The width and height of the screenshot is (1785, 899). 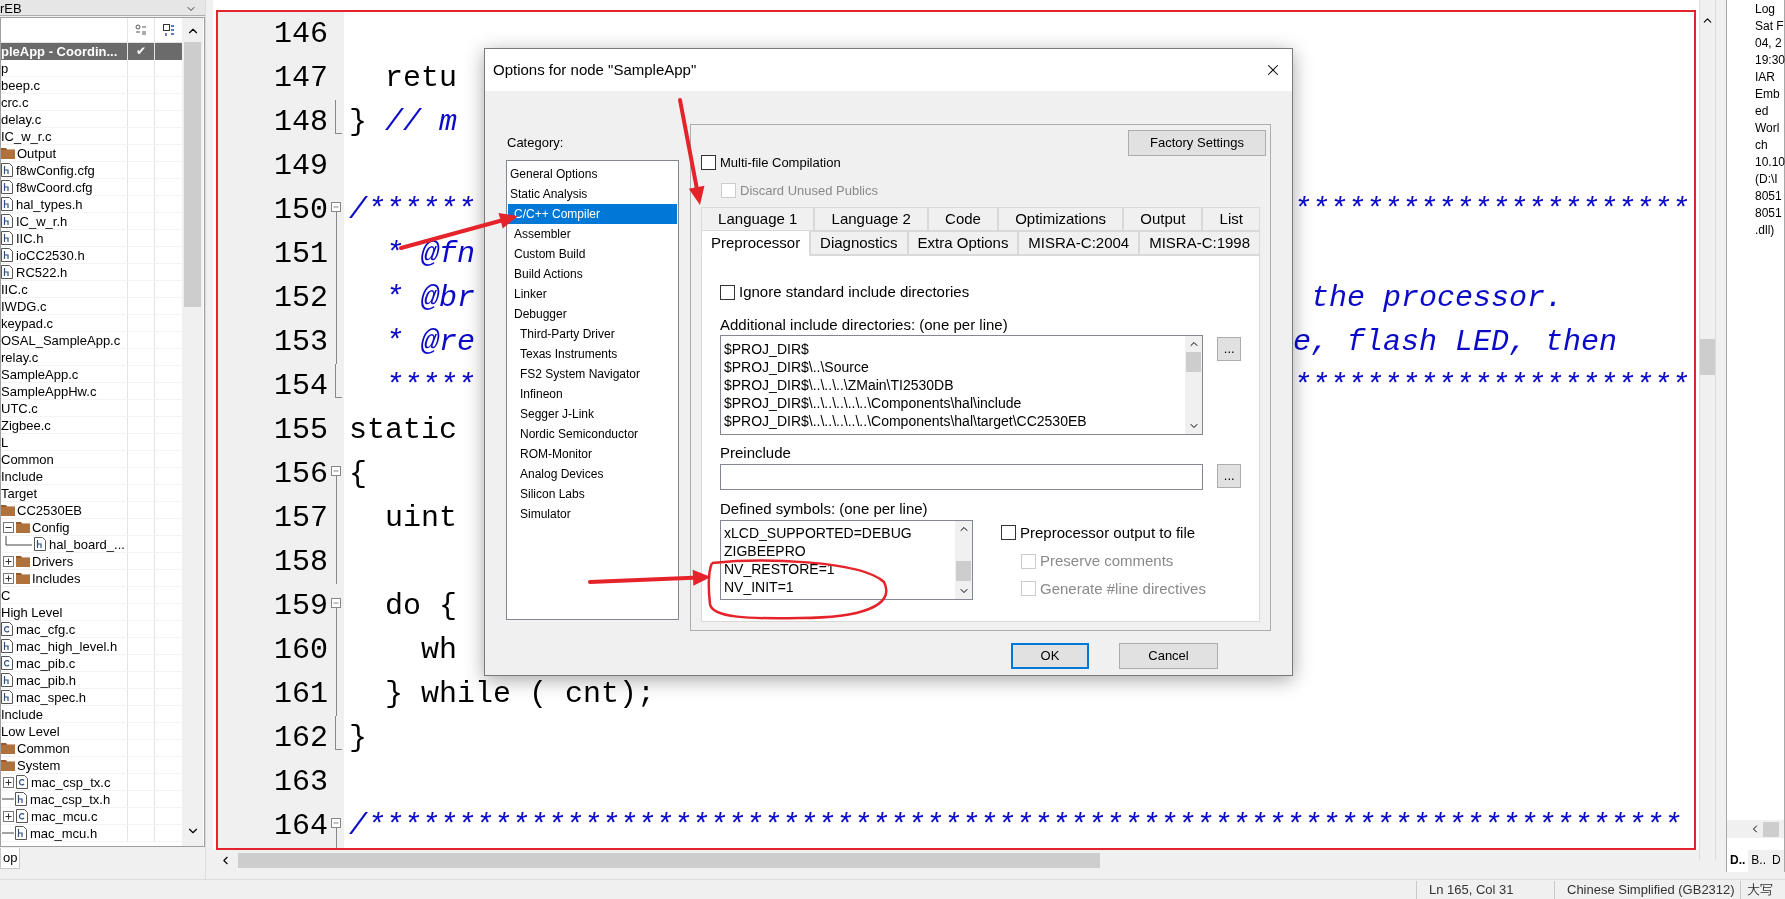 I want to click on category-item: Third-Party Driver, so click(x=592, y=334).